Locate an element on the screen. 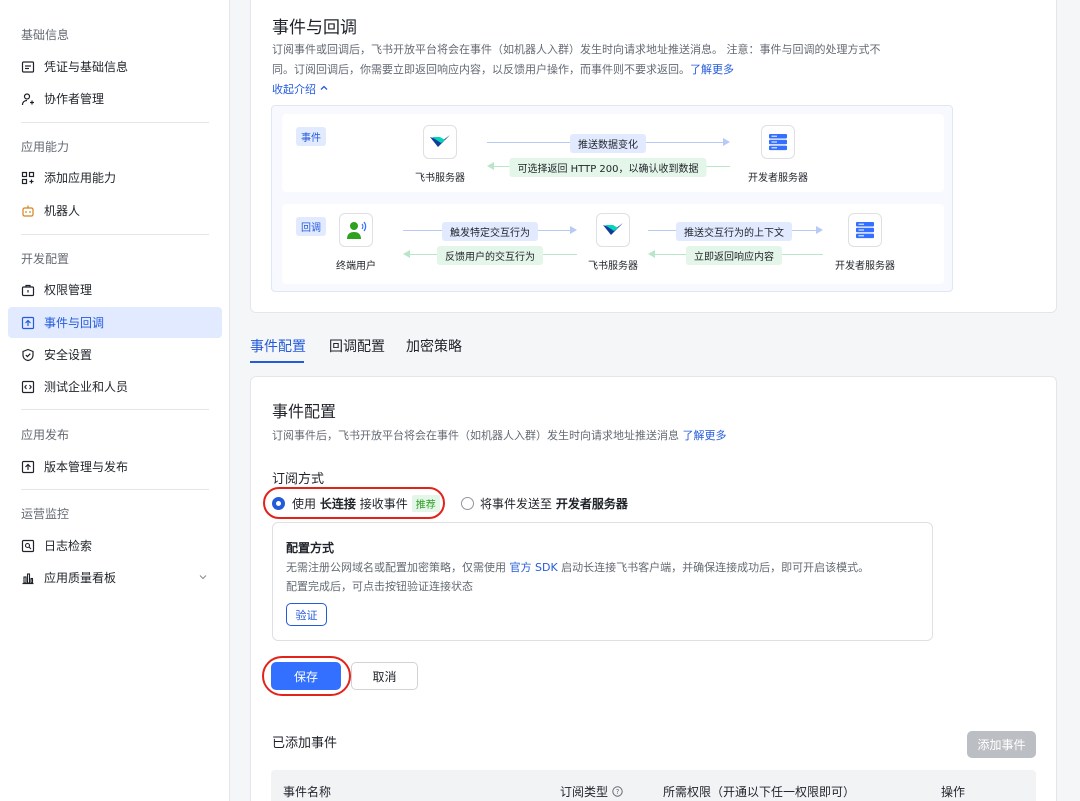  add-event-button: 添加事件 is located at coordinates (1001, 744).